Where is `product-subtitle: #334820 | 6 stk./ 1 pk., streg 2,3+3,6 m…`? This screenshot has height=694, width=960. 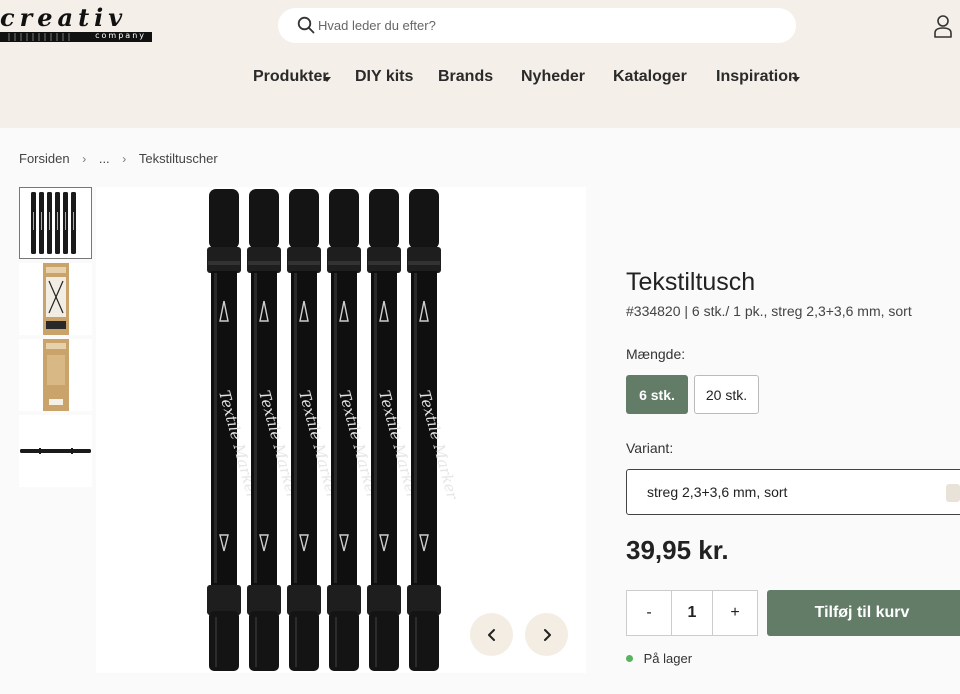
product-subtitle: #334820 | 6 stk./ 1 pk., streg 2,3+3,6 m… is located at coordinates (769, 311).